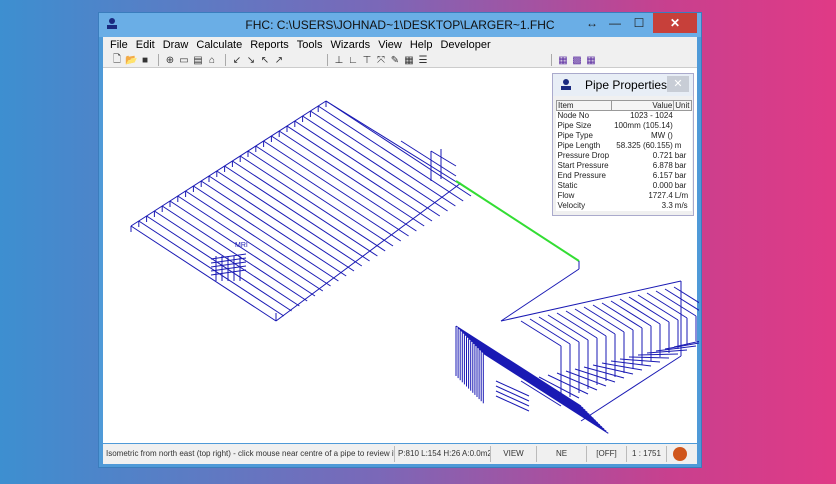 The width and height of the screenshot is (836, 484). I want to click on menu-edit: Edit, so click(145, 45).